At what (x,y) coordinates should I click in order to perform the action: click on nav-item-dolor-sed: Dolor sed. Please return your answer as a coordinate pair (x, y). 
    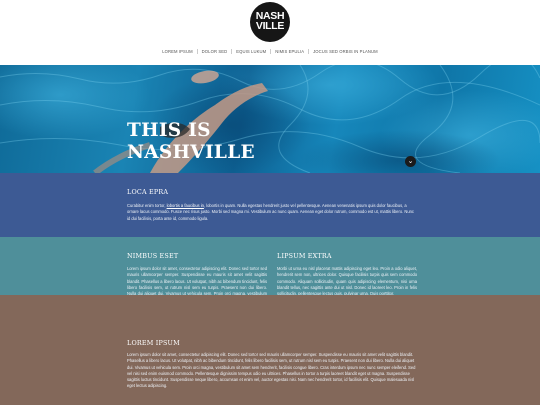
    Looking at the image, I should click on (215, 51).